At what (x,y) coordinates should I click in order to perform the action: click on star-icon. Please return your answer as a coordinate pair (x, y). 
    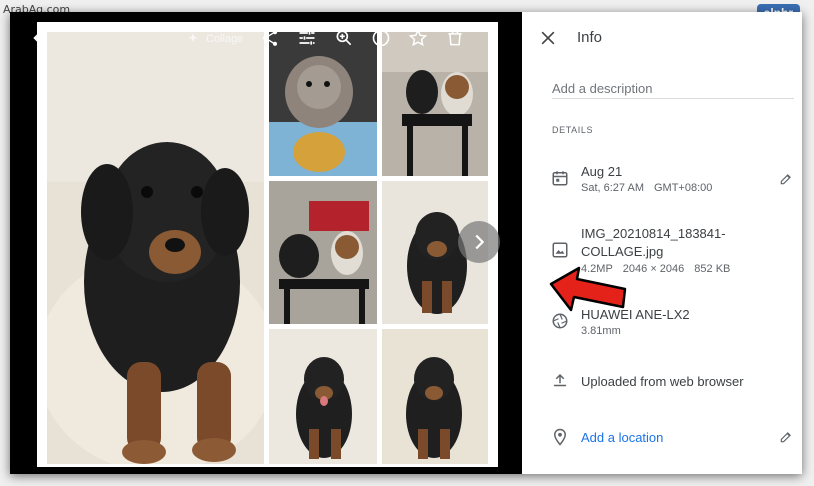
    Looking at the image, I should click on (418, 38).